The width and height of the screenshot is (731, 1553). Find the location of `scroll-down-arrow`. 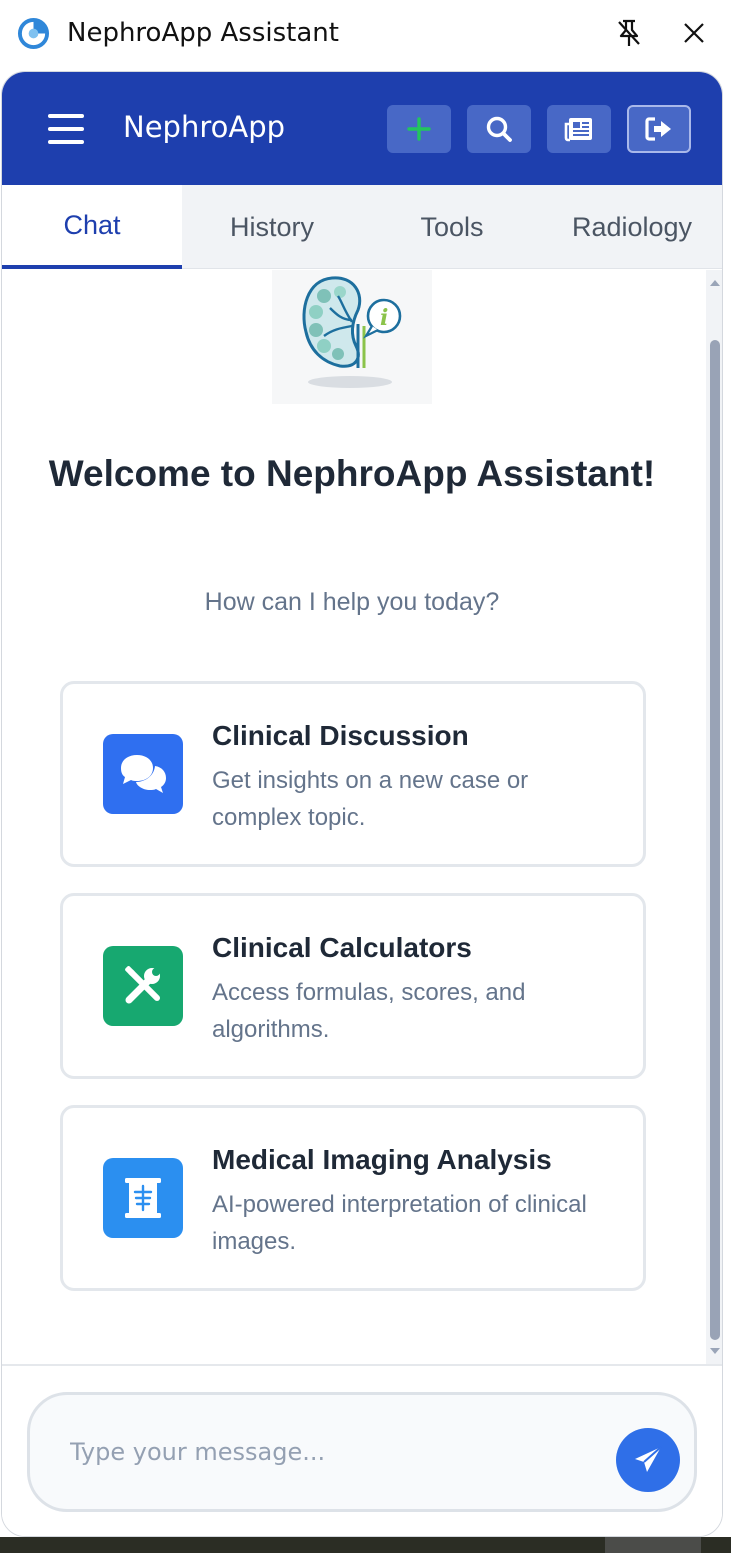

scroll-down-arrow is located at coordinates (715, 1351).